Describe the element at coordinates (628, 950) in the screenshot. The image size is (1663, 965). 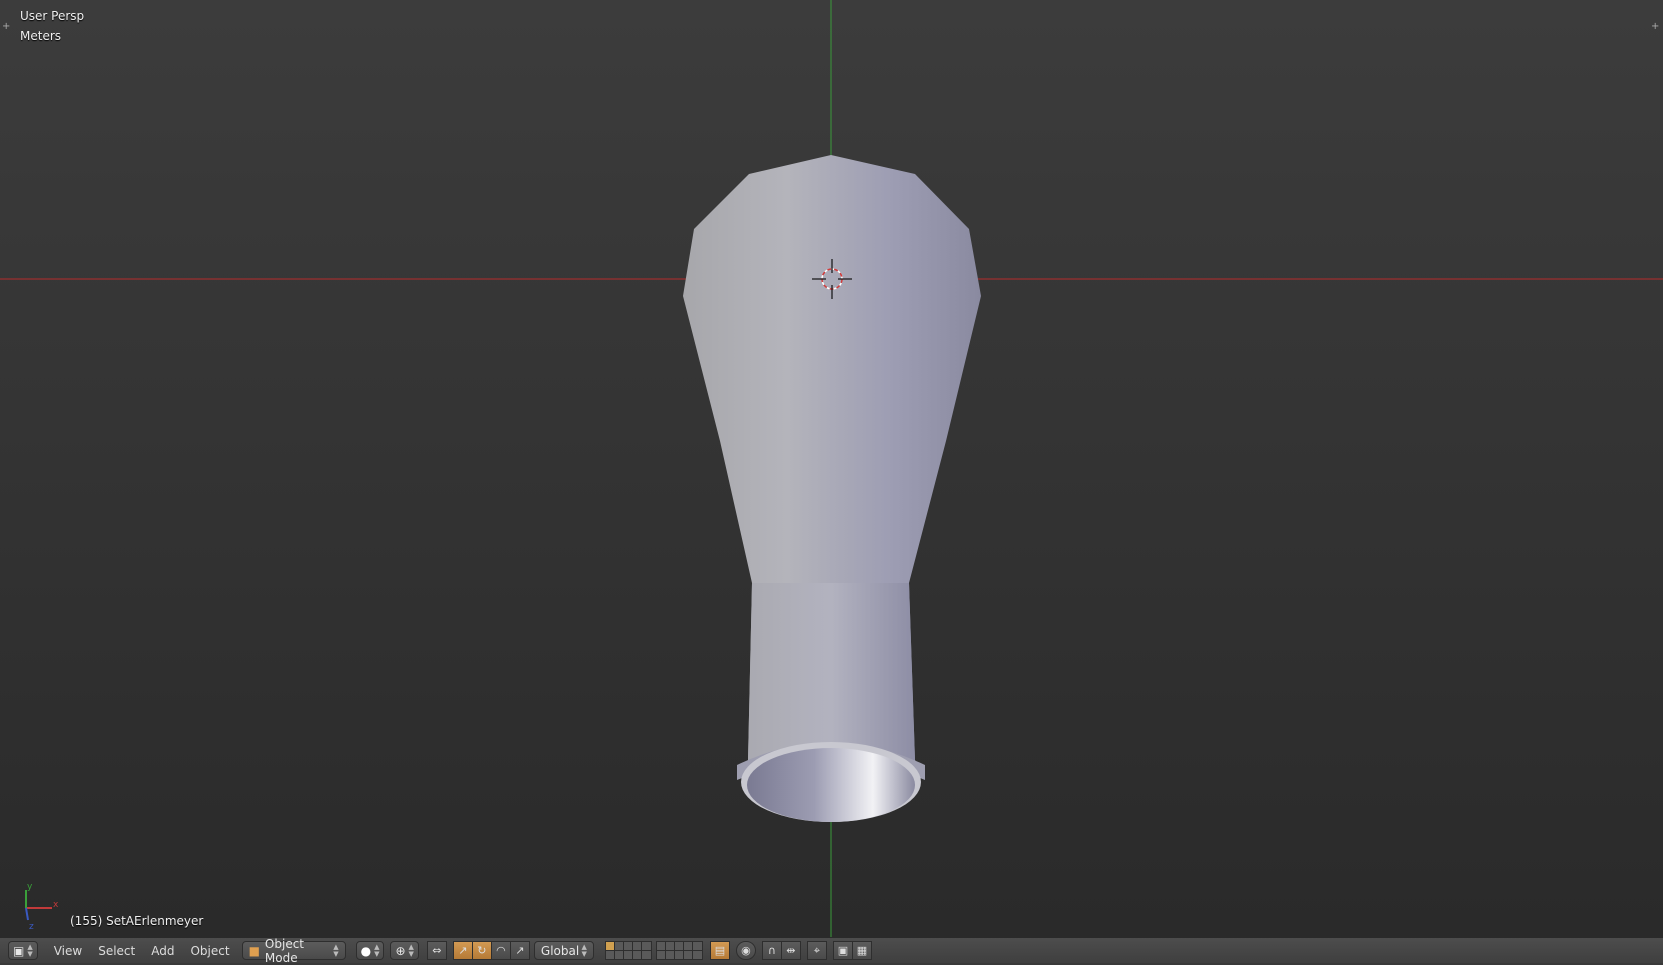
I see `layer-grid-left` at that location.